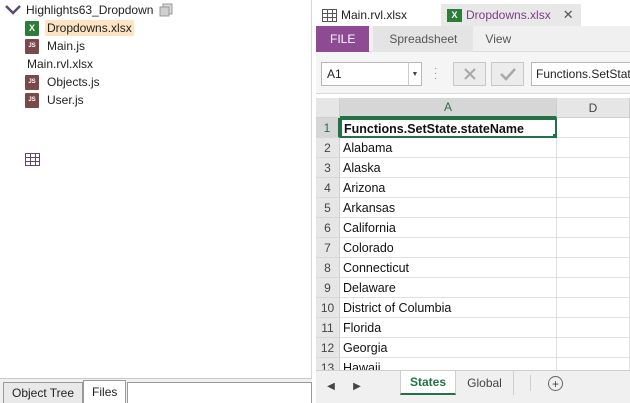  What do you see at coordinates (219, 392) in the screenshot?
I see `tab-bar-filler` at bounding box center [219, 392].